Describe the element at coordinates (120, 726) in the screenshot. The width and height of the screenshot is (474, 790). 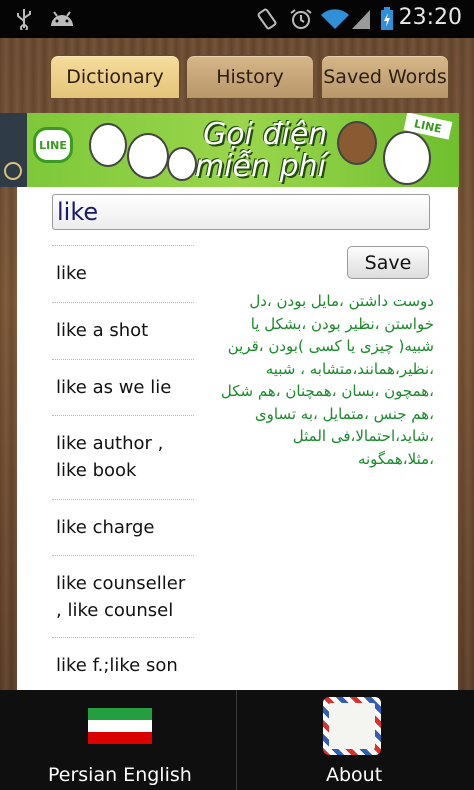
I see `iran-flag-icon` at that location.